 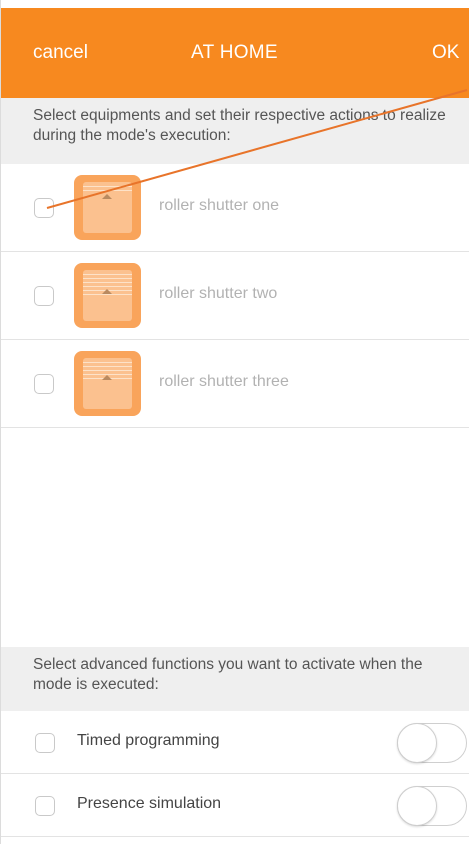 I want to click on function-label: Timed programming, so click(x=148, y=740).